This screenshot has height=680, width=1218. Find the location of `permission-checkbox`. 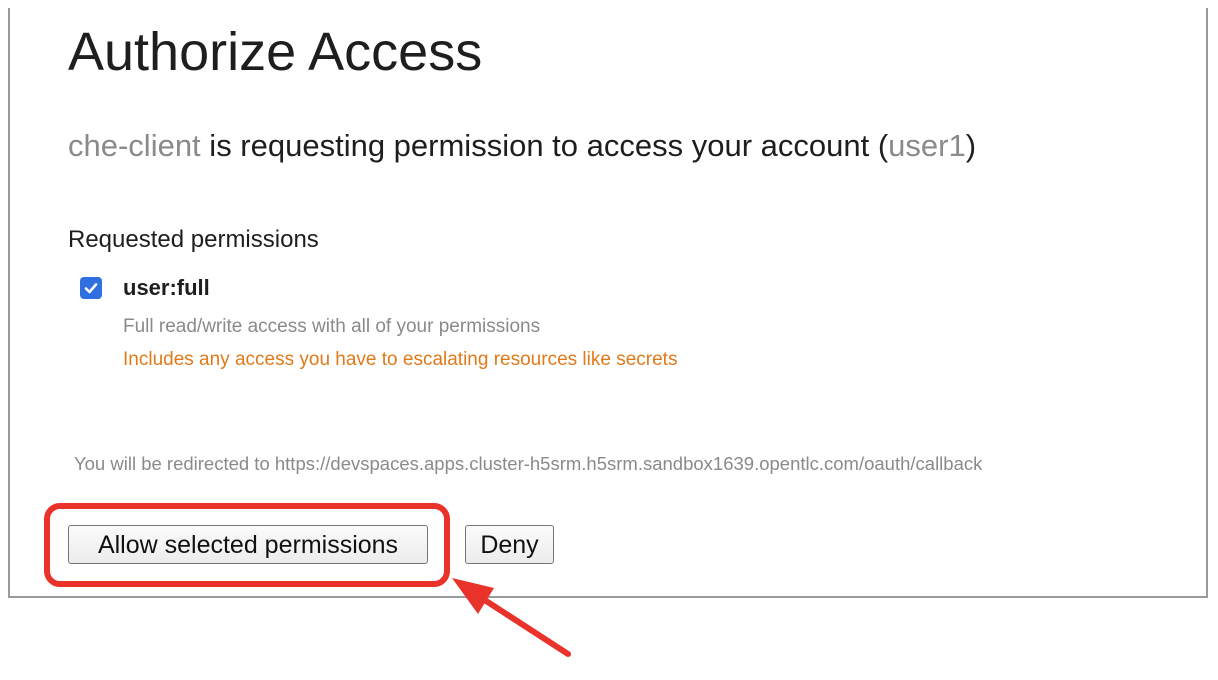

permission-checkbox is located at coordinates (91, 288).